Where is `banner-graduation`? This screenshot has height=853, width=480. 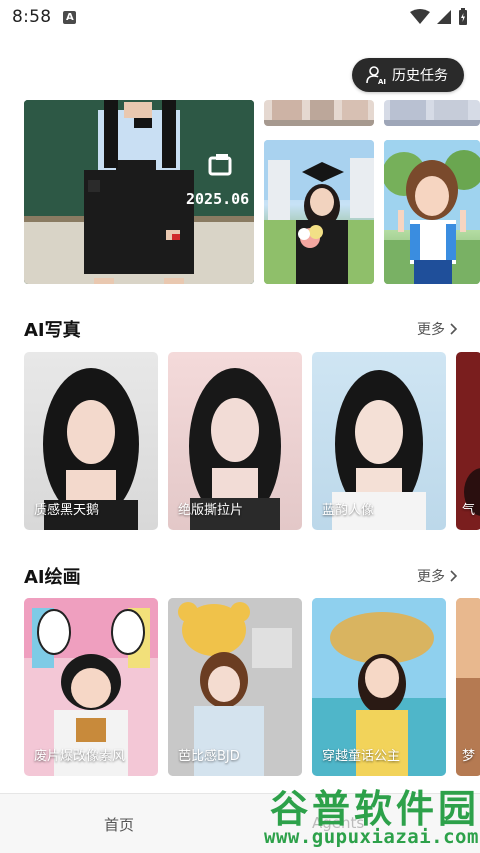 banner-graduation is located at coordinates (319, 212).